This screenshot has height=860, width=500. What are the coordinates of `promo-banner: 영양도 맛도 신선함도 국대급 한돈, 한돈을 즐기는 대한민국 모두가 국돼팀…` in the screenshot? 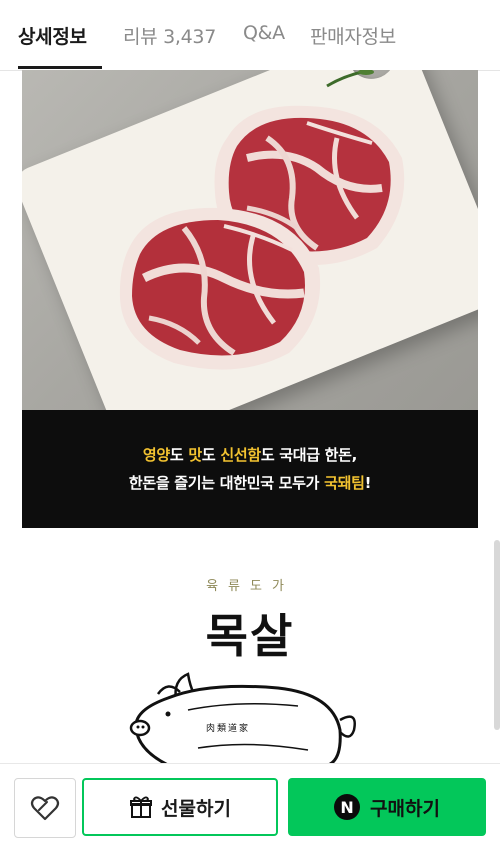 It's located at (250, 469).